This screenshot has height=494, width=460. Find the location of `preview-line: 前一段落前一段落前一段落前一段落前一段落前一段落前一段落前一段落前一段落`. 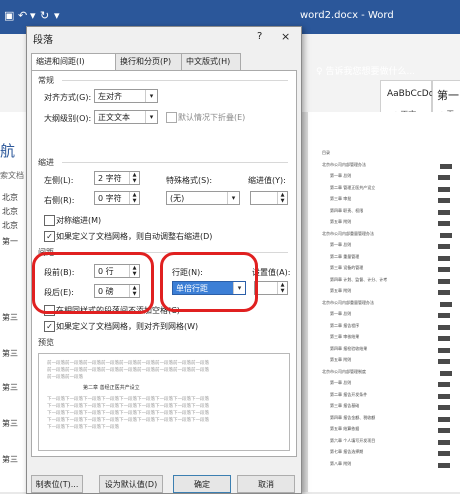

preview-line: 前一段落前一段落前一段落前一段落前一段落前一段落前一段落前一段落前一段落 is located at coordinates (128, 370).